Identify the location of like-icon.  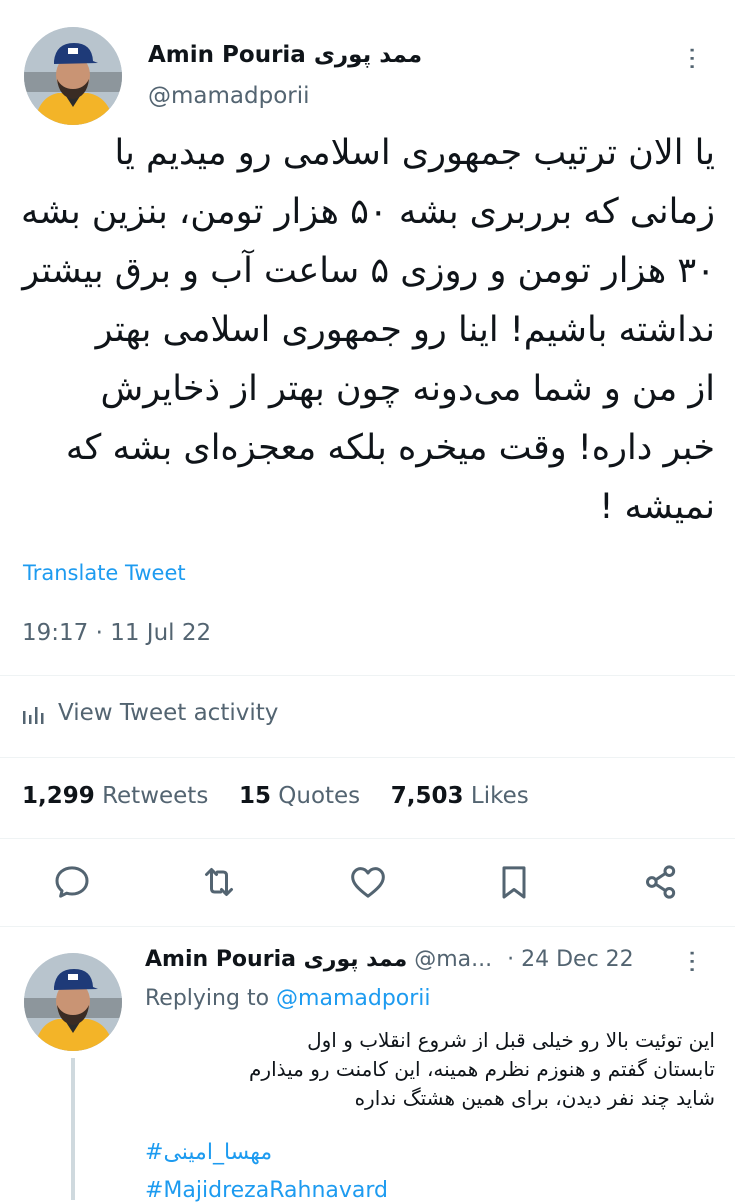
(368, 882).